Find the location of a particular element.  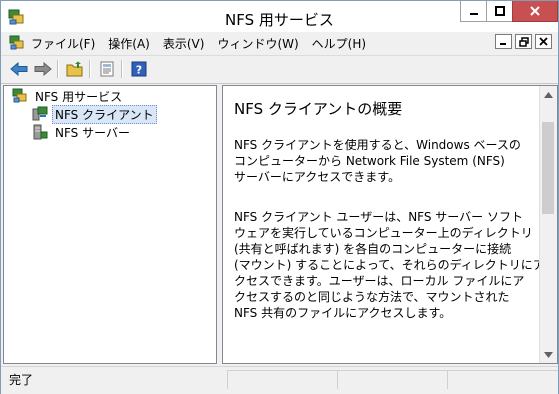

up-level-button is located at coordinates (75, 69).